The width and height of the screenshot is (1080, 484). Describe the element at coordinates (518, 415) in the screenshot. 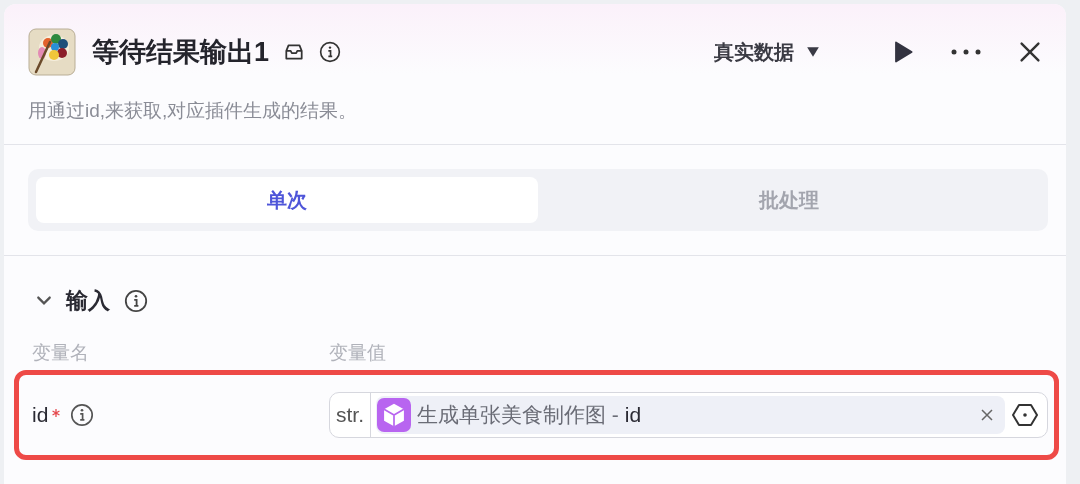

I see `source-node-name: 生成单张美食制作图 -` at that location.